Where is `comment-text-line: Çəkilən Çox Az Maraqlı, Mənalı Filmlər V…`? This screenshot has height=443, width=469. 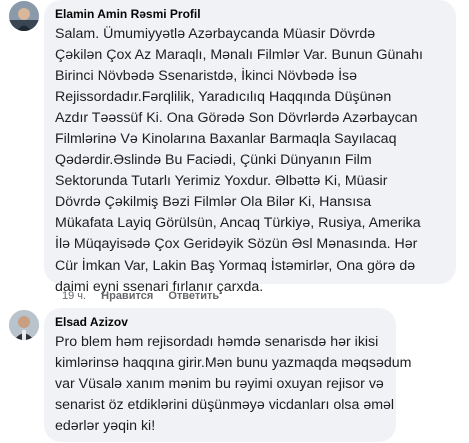
comment-text-line: Çəkilən Çox Az Maraqlı, Mənalı Filmlər V… is located at coordinates (239, 55).